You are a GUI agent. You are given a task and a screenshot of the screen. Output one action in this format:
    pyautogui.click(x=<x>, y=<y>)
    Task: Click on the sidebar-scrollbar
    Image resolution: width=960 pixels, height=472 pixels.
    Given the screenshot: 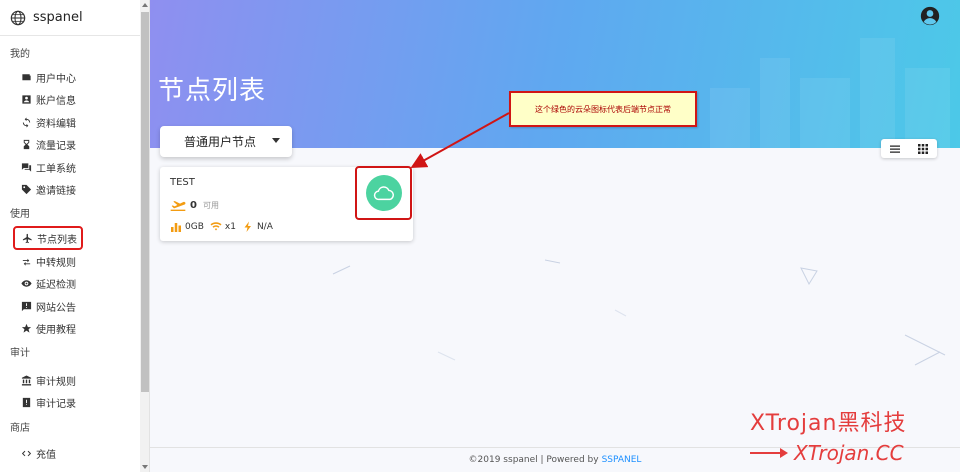 What is the action you would take?
    pyautogui.click(x=144, y=236)
    